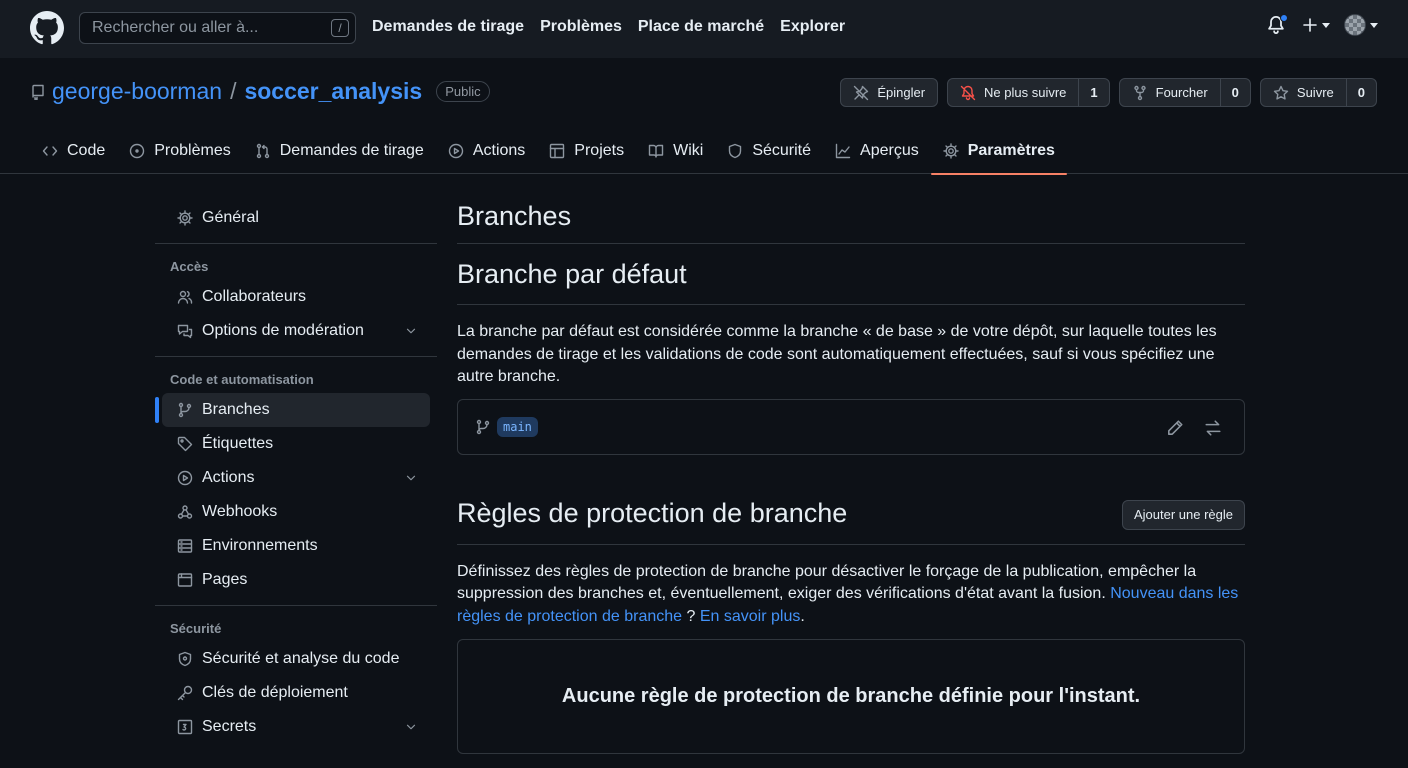 This screenshot has height=768, width=1408. What do you see at coordinates (999, 151) in the screenshot?
I see `tab-settings: Paramètres` at bounding box center [999, 151].